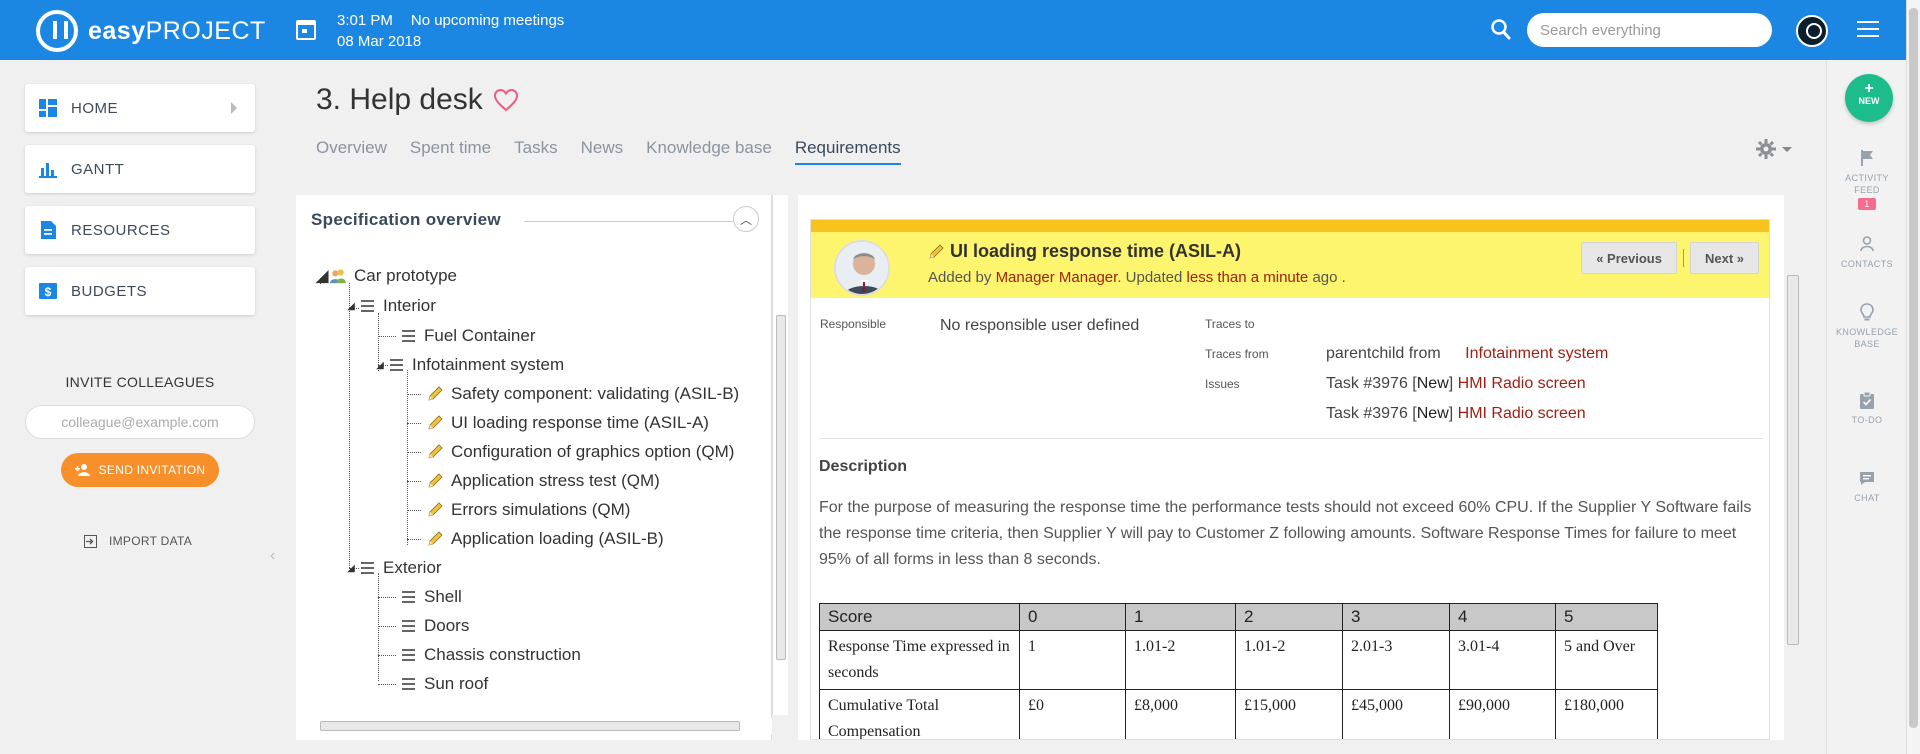 The image size is (1920, 754). What do you see at coordinates (1084, 251) in the screenshot?
I see `requirement-title: UI loading response time (ASIL-A)` at bounding box center [1084, 251].